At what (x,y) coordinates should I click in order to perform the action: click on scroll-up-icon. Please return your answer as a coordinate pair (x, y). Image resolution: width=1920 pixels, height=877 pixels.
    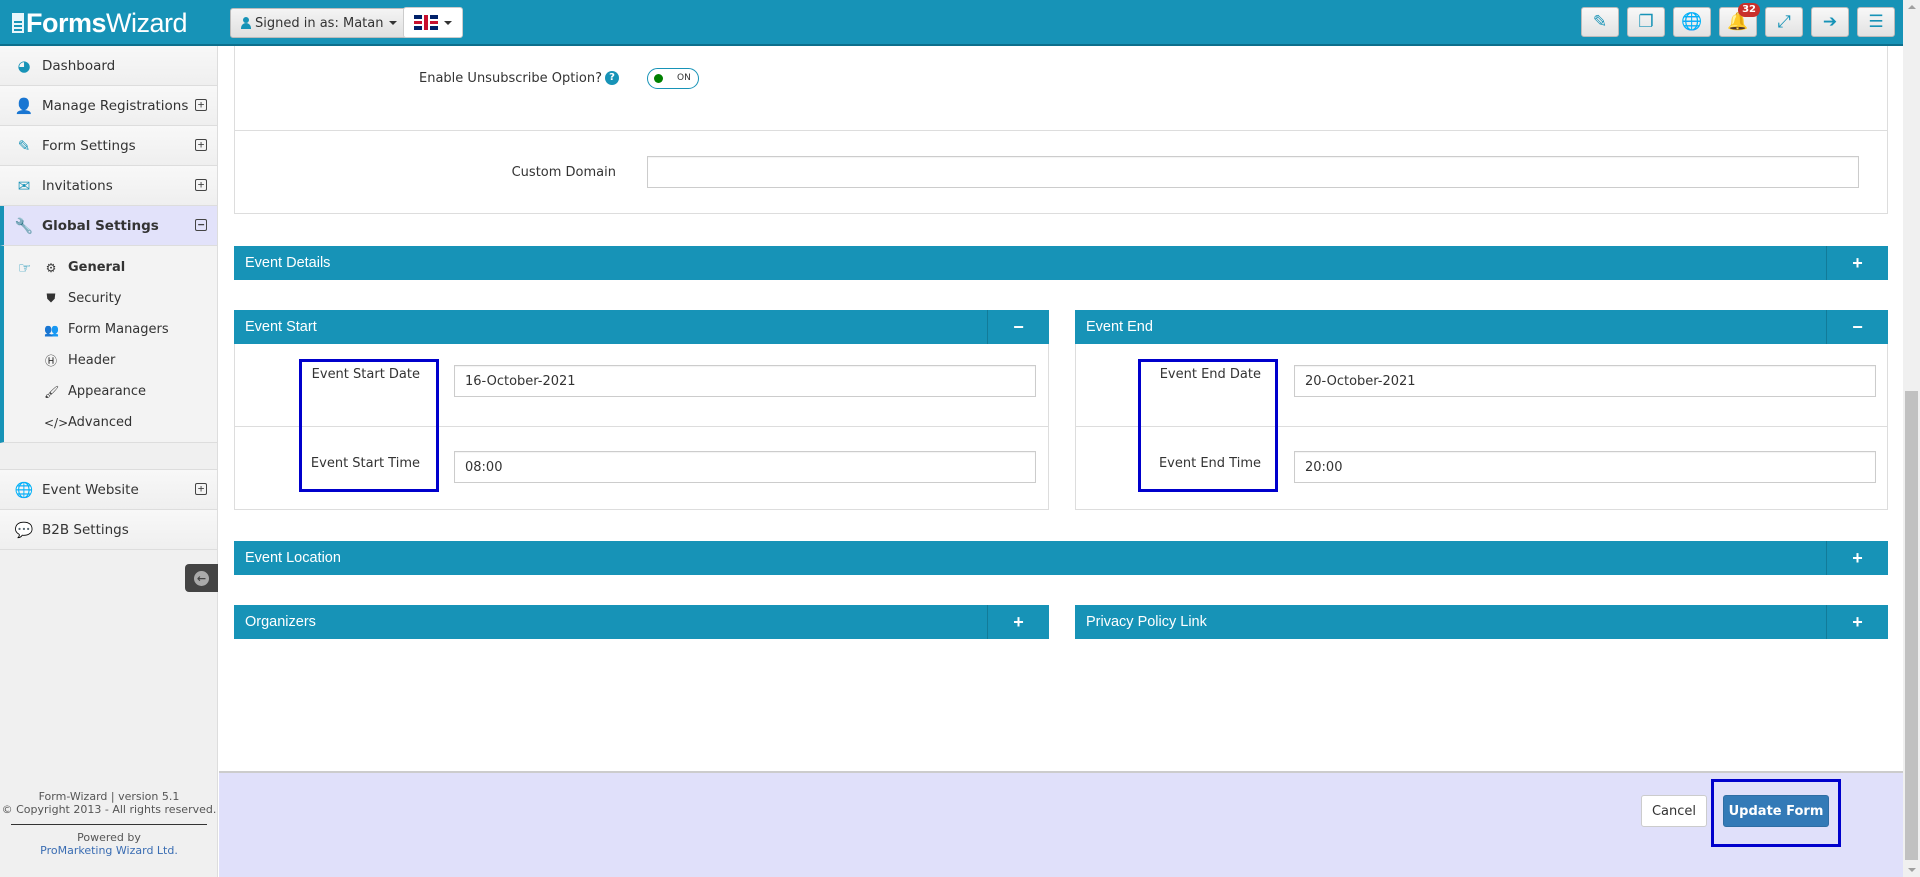
    Looking at the image, I should click on (1912, 7).